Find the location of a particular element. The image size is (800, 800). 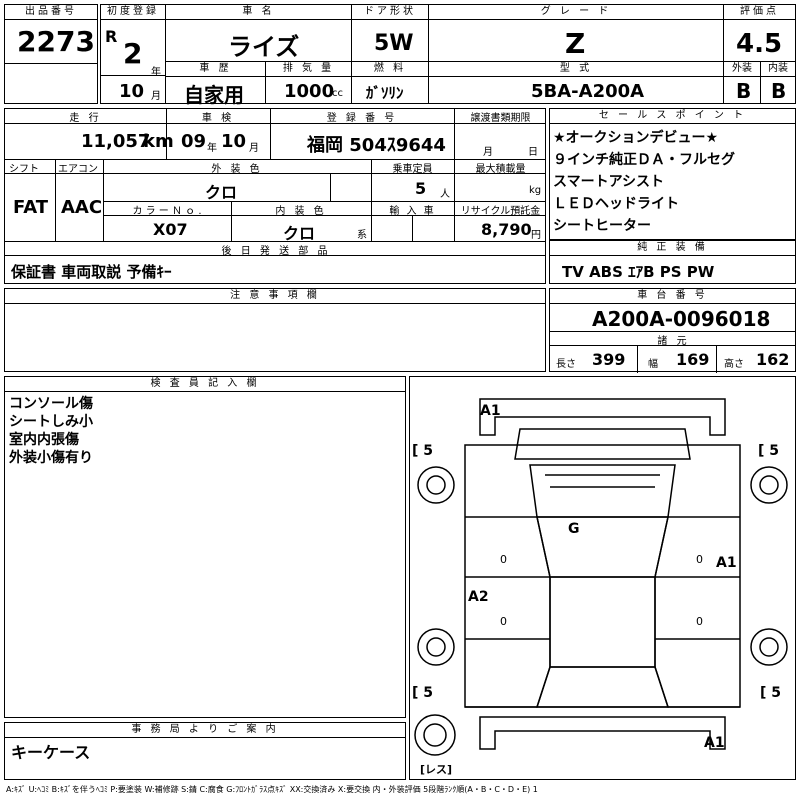

inspector-notes: コンソール傷 シートしみ小 室内内張傷 外装小傷有り is located at coordinates (51, 431).